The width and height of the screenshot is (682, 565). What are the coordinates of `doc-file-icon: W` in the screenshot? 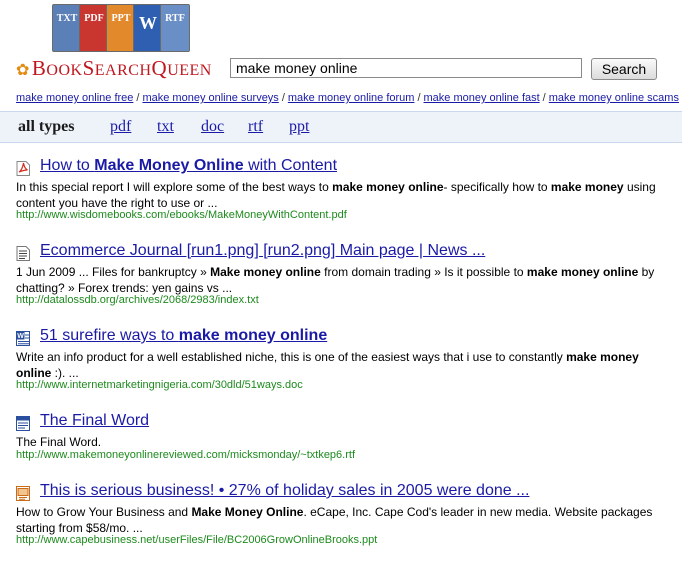 It's located at (23, 338).